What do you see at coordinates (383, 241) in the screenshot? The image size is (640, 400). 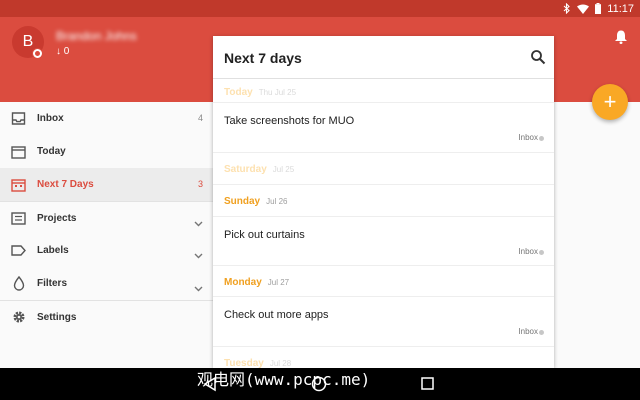 I see `task-item: Pick out curtains Inbox` at bounding box center [383, 241].